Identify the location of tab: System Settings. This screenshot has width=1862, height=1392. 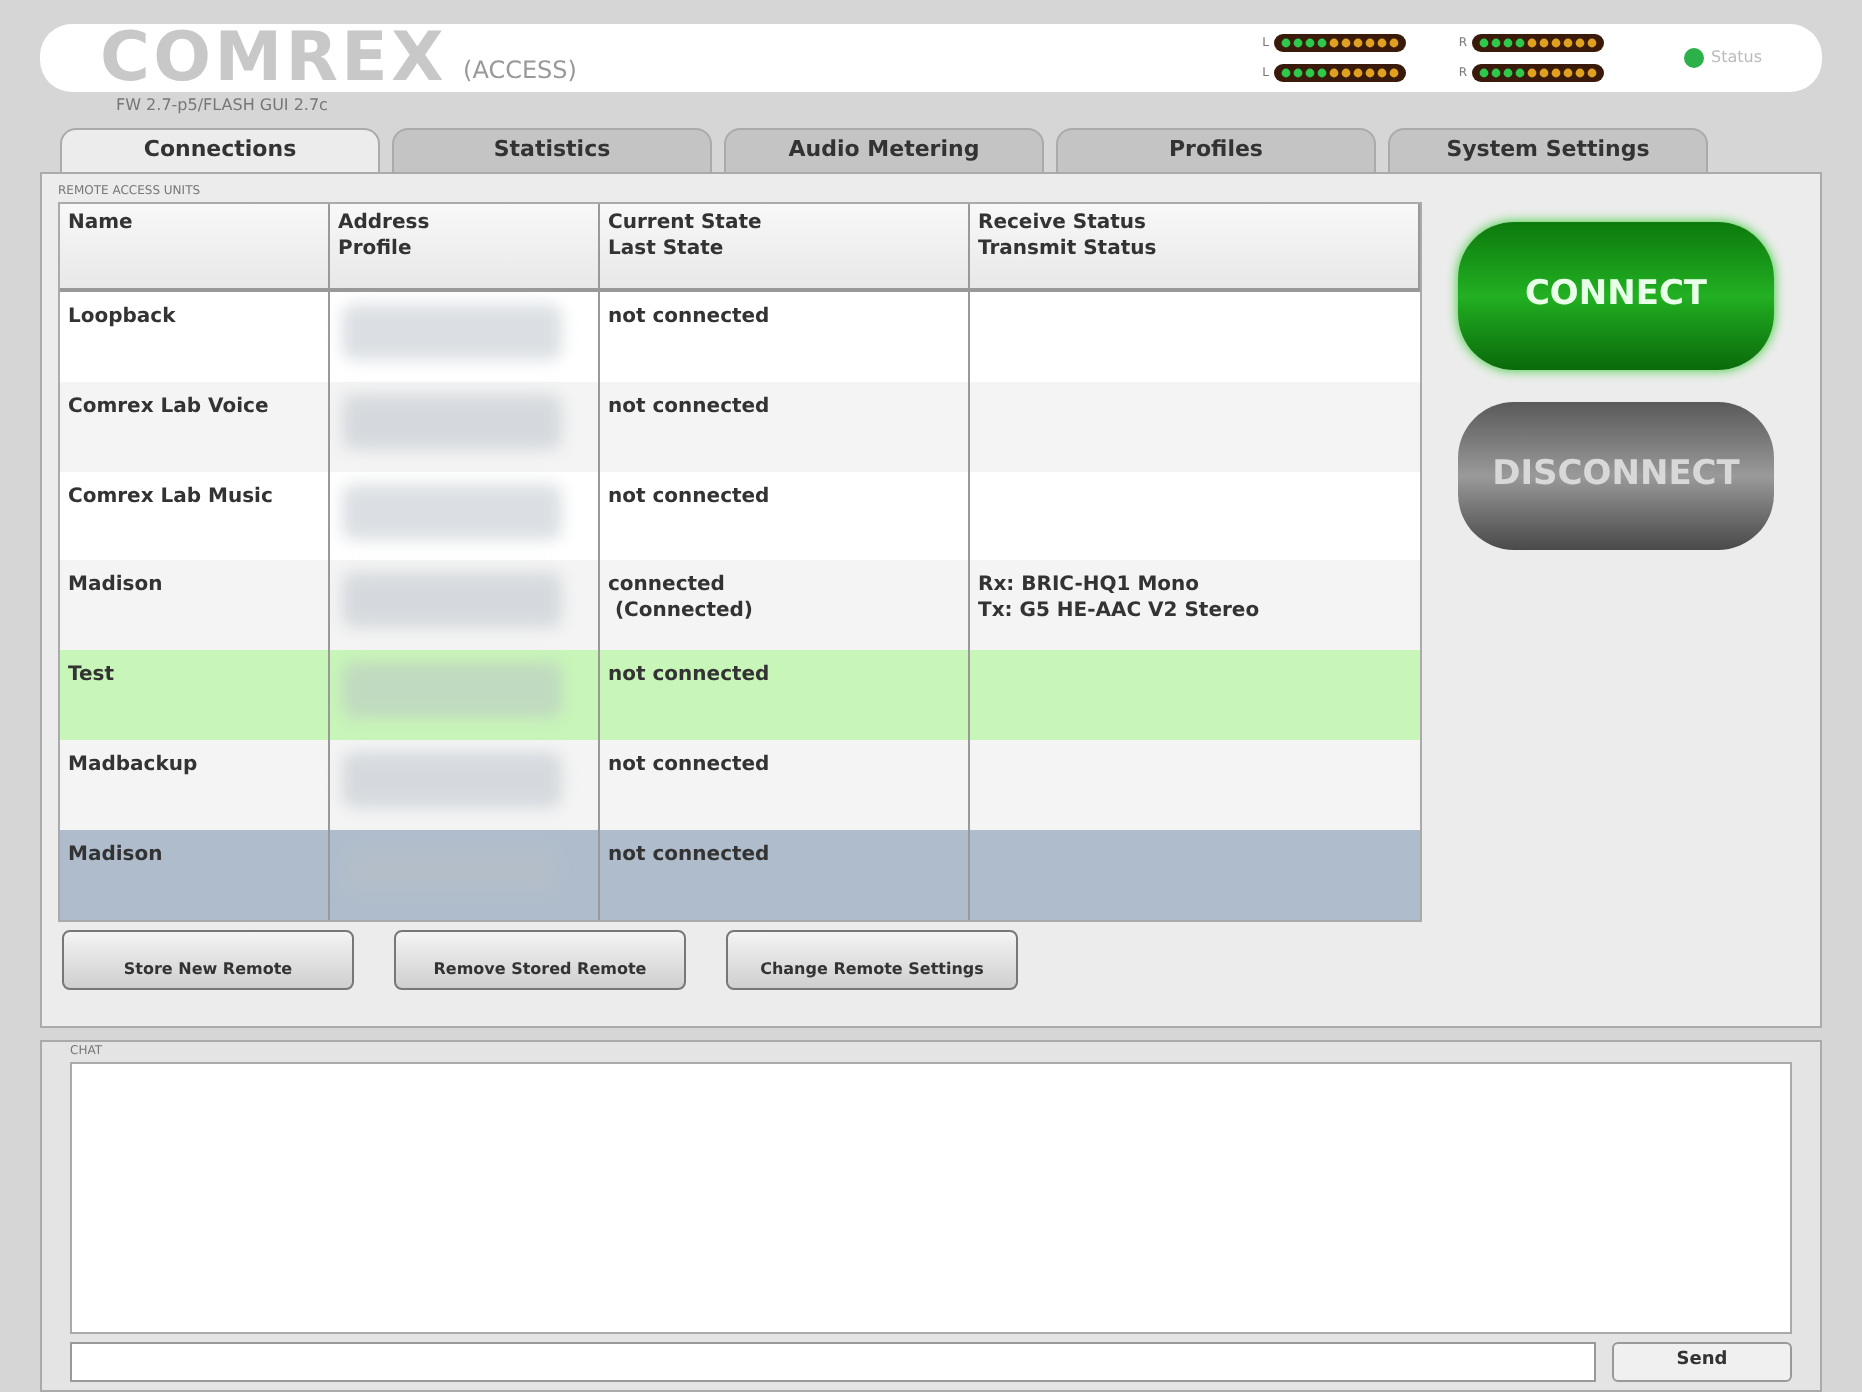
(1548, 150).